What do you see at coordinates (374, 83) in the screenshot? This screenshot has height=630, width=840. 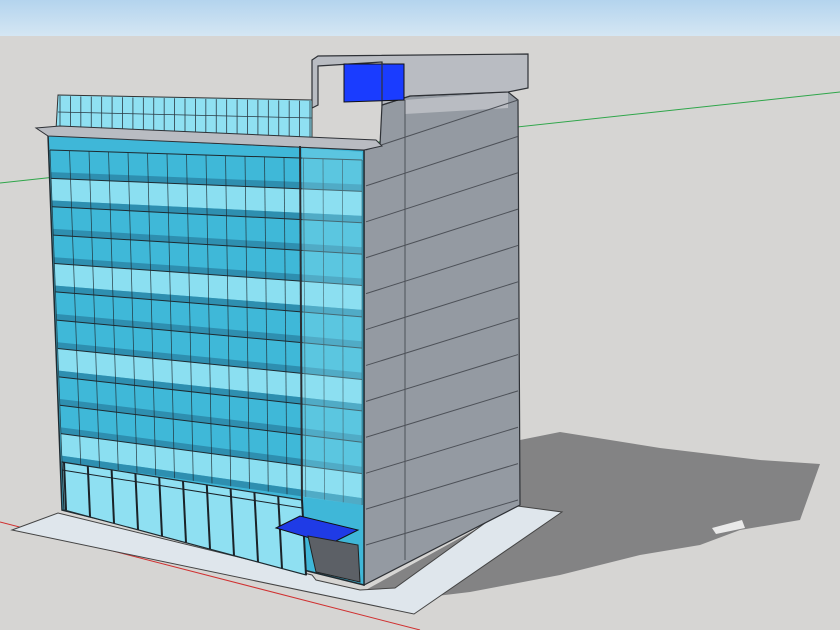 I see `rooftop-glass` at bounding box center [374, 83].